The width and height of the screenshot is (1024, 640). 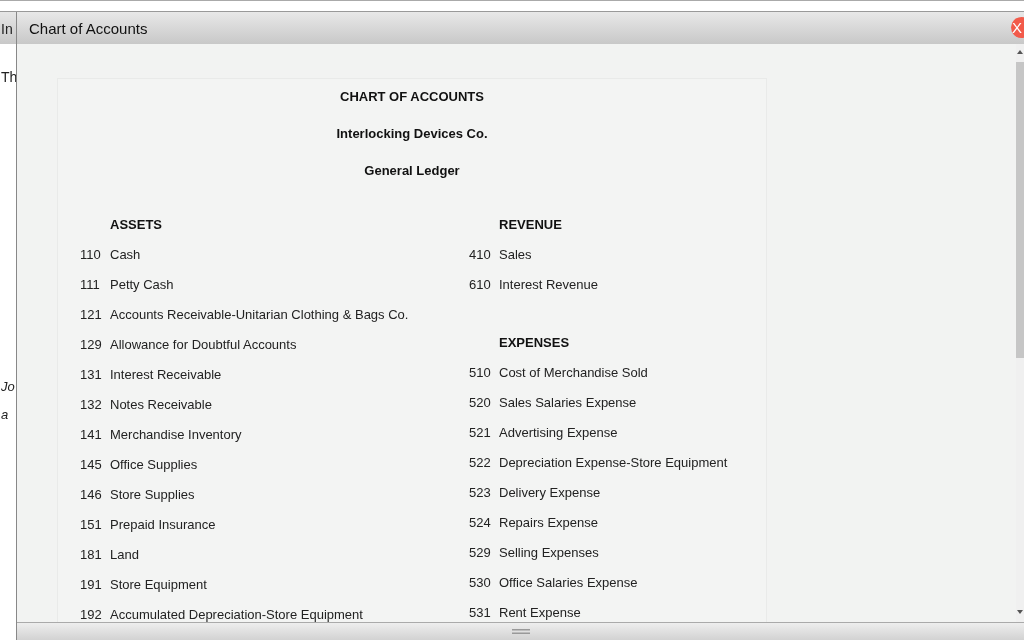 What do you see at coordinates (7, 29) in the screenshot?
I see `background-text: In` at bounding box center [7, 29].